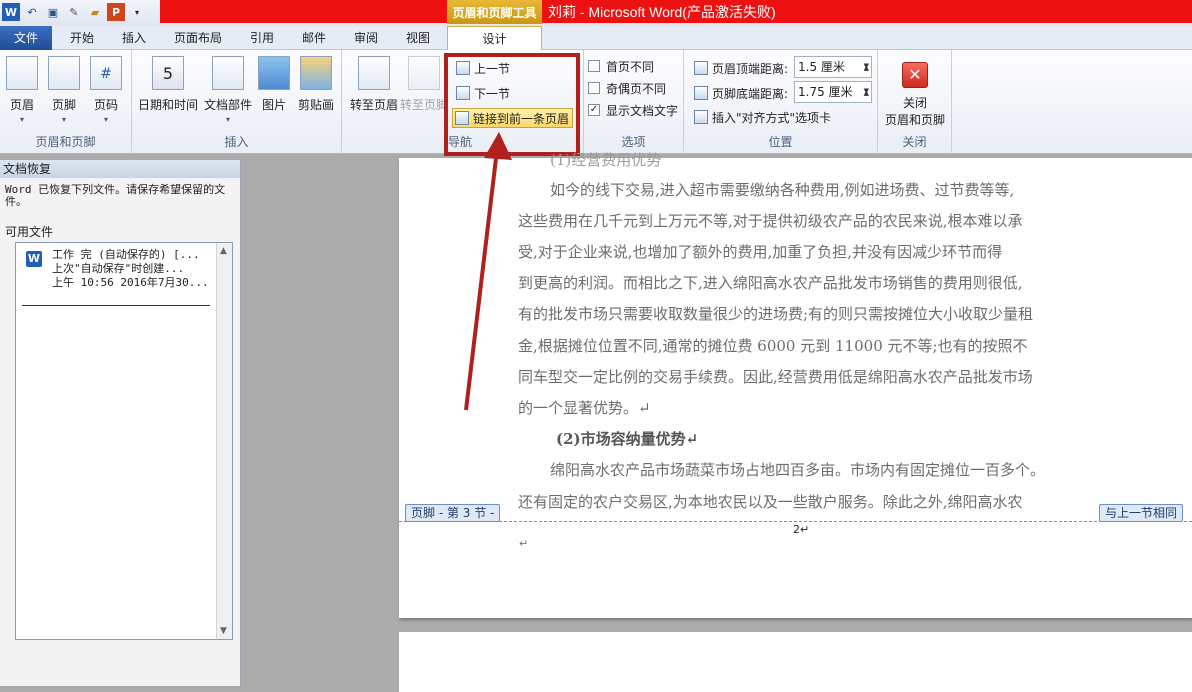  What do you see at coordinates (116, 12) in the screenshot?
I see `powerpoint-icon: P` at bounding box center [116, 12].